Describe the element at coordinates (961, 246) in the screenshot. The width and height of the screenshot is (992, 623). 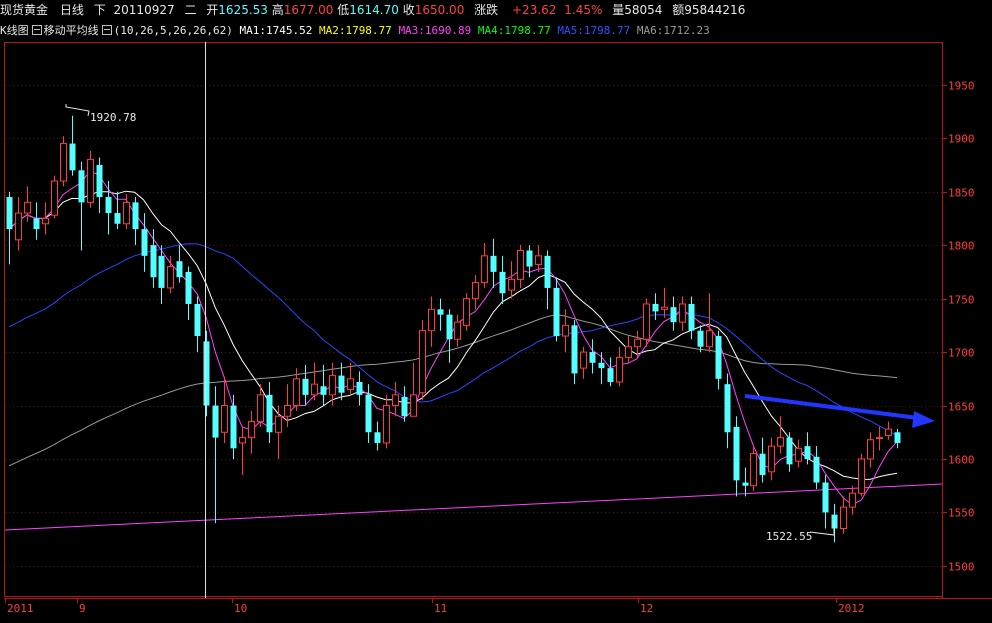
I see `y-tick-label: 1800` at that location.